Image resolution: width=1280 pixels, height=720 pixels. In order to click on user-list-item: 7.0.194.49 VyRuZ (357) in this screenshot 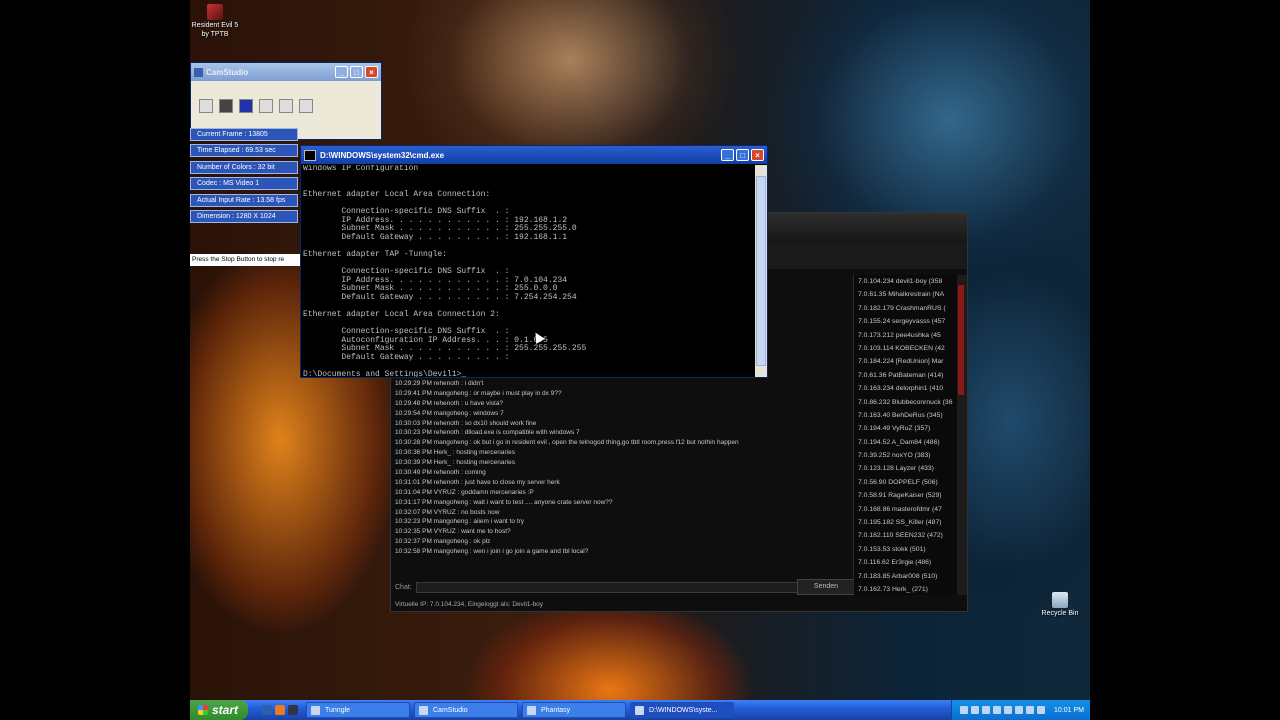, I will do `click(906, 428)`.